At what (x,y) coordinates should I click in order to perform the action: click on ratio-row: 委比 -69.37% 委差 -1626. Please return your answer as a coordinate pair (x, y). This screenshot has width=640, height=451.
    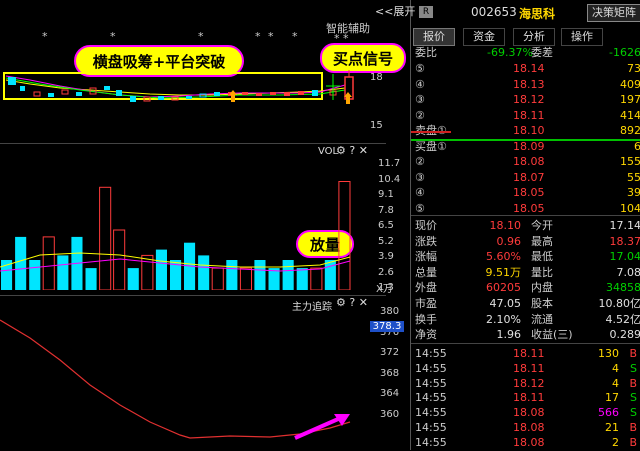
    Looking at the image, I should click on (527, 52).